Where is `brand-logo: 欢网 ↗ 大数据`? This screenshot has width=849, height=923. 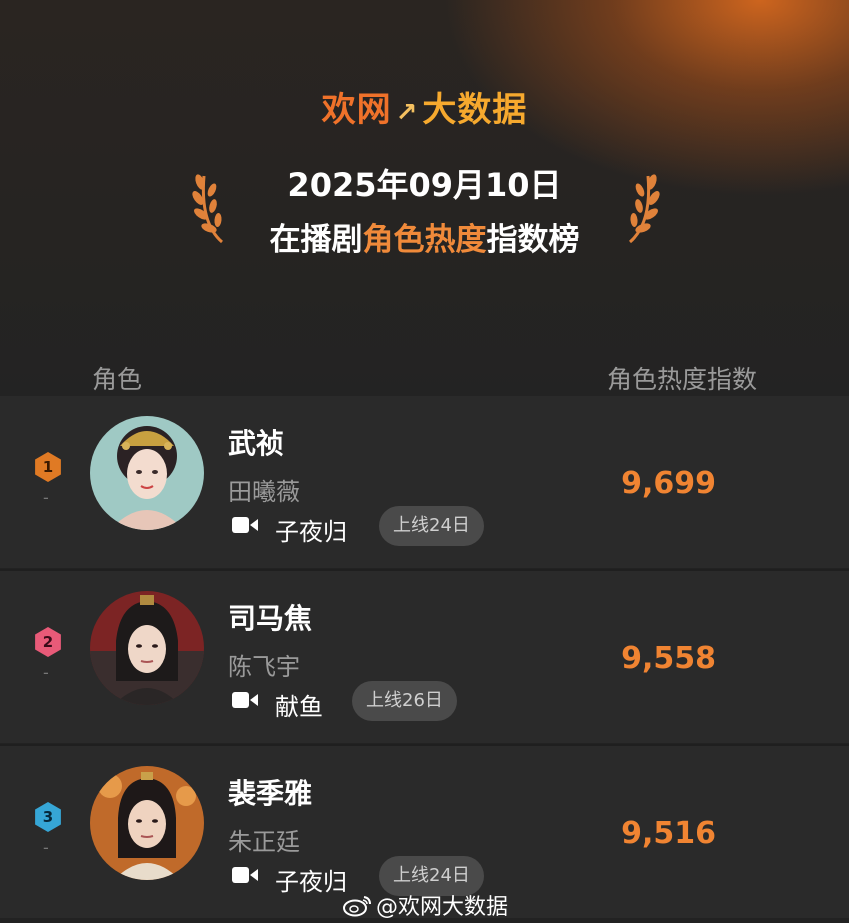 brand-logo: 欢网 ↗ 大数据 is located at coordinates (424, 110).